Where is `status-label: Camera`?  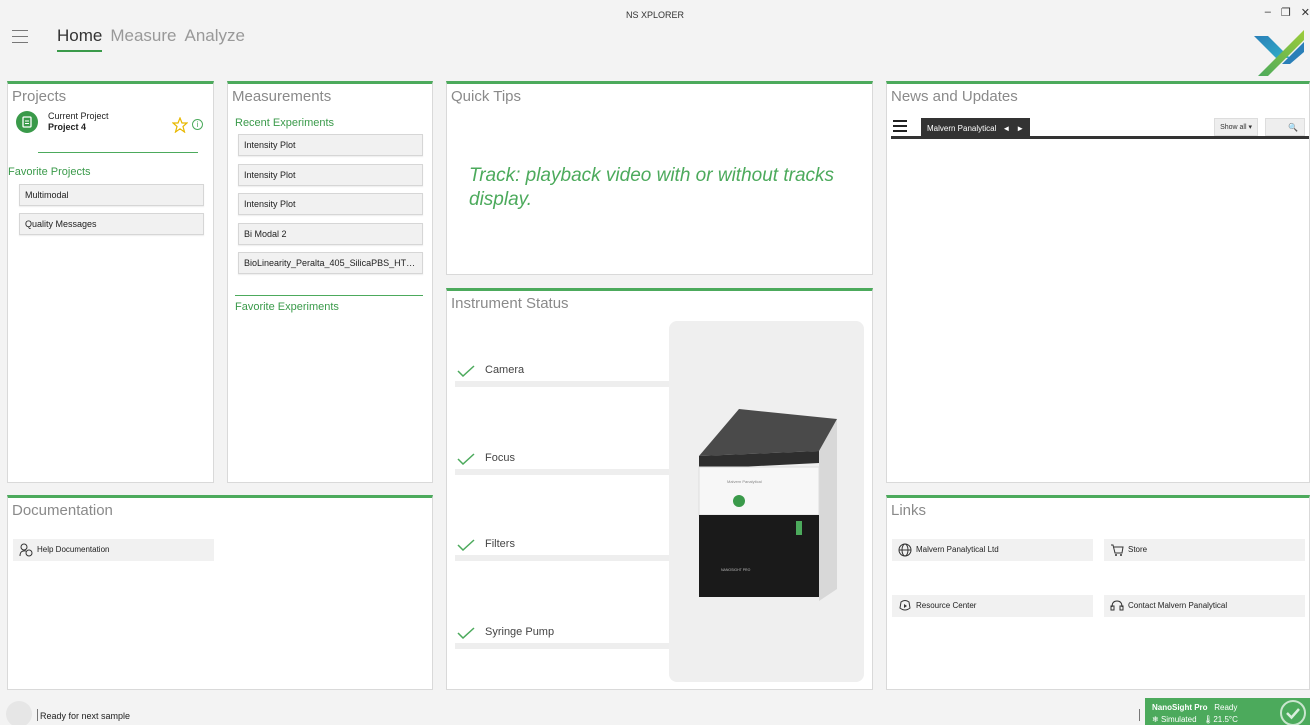
status-label: Camera is located at coordinates (505, 370).